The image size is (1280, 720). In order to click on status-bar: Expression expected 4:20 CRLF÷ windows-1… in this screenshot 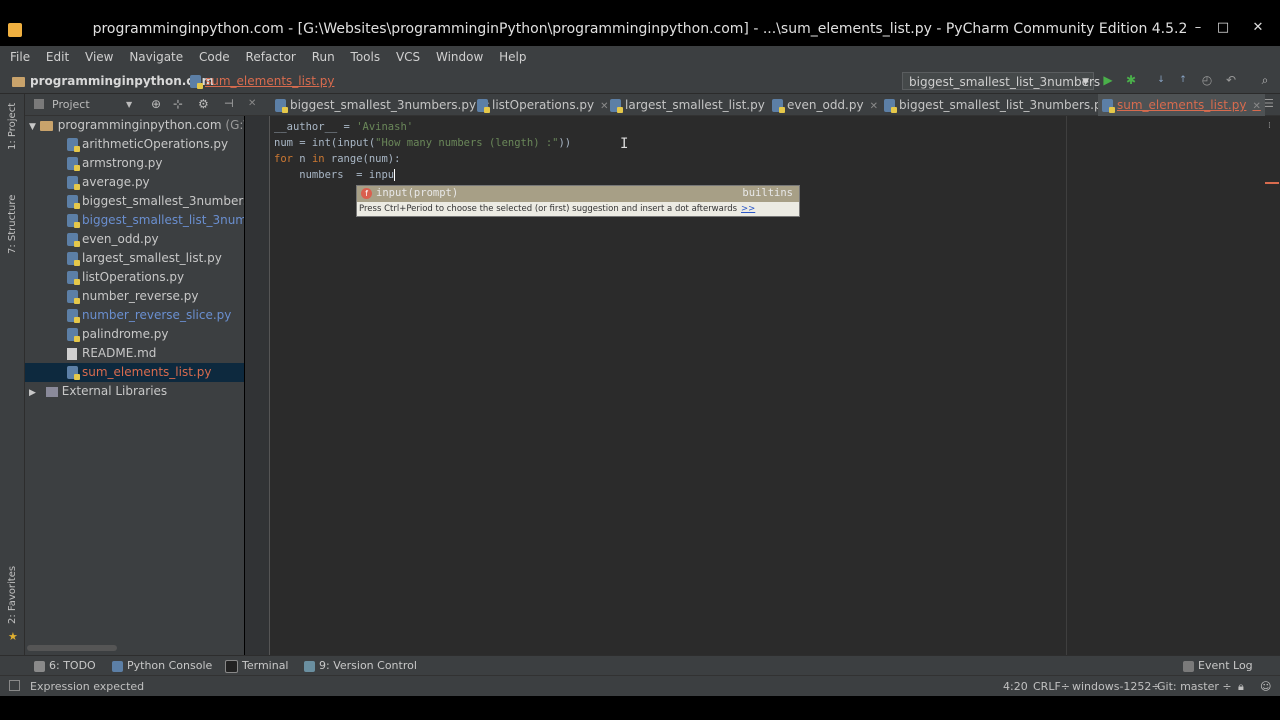, I will do `click(640, 685)`.